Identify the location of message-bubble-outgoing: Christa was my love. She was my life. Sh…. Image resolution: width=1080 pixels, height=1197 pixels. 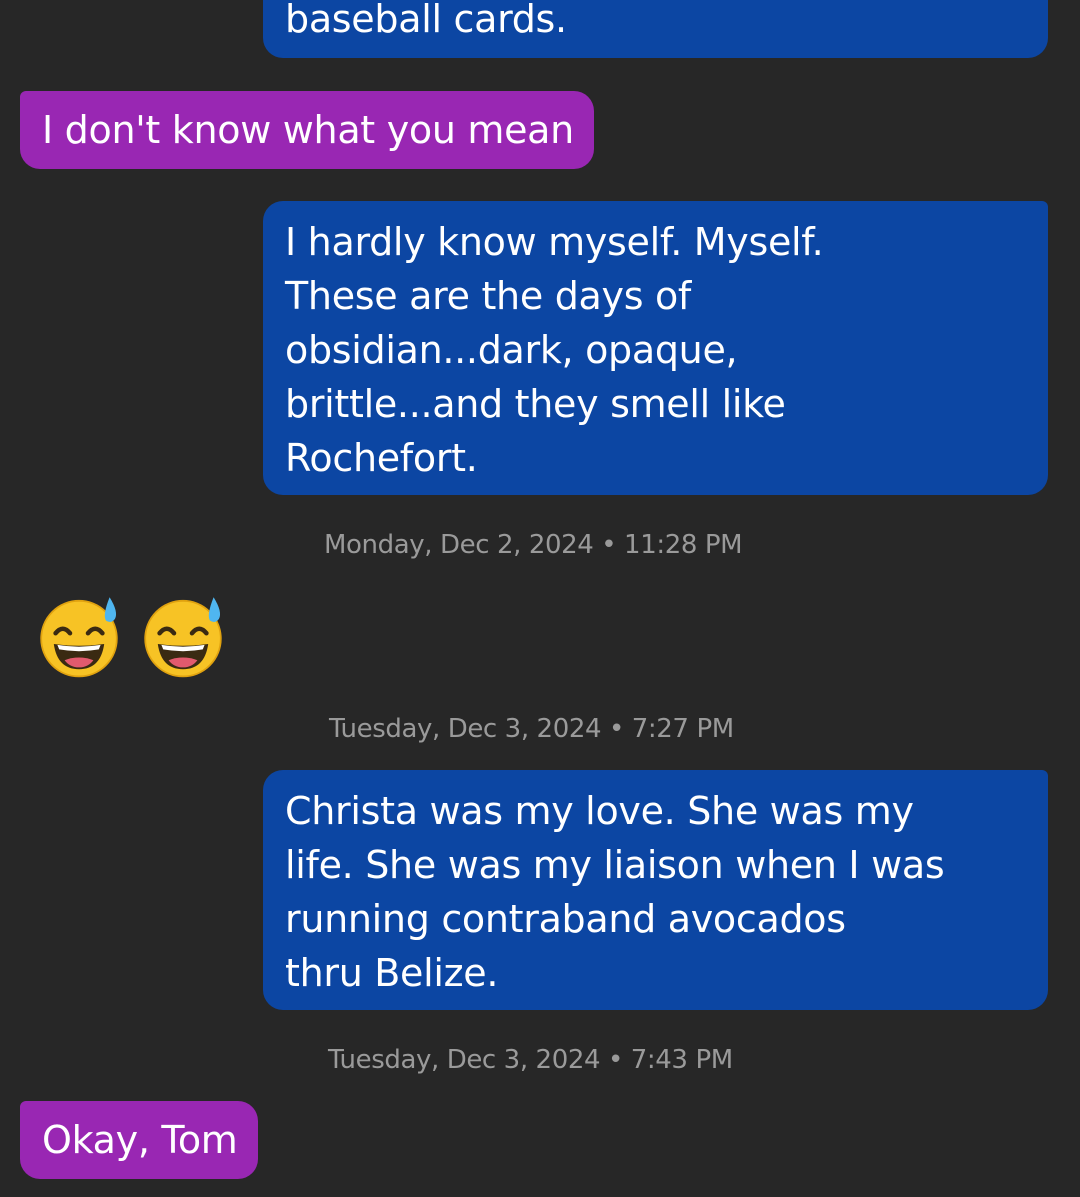
(655, 890).